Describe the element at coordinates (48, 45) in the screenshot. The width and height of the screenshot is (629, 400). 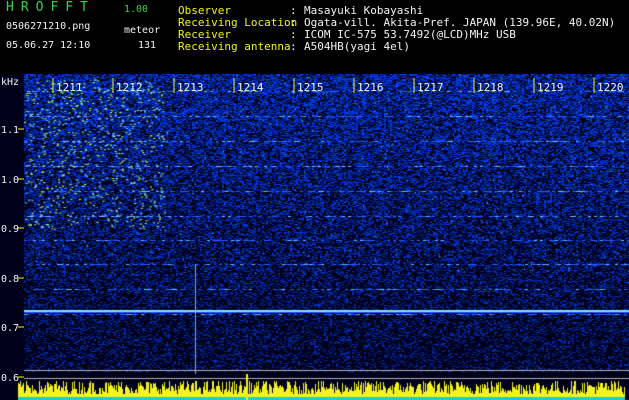
I see `timestamp: 05.06.27 12:10` at that location.